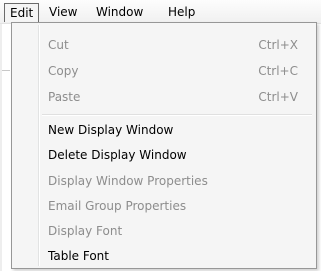  I want to click on menu-item-new-display-window: New Display Window, so click(164, 130).